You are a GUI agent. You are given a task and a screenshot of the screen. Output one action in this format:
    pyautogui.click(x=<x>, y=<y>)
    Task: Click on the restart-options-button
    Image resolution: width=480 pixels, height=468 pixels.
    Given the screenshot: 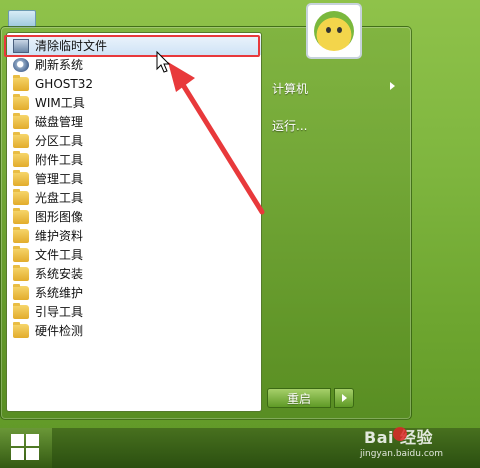 What is the action you would take?
    pyautogui.click(x=344, y=398)
    